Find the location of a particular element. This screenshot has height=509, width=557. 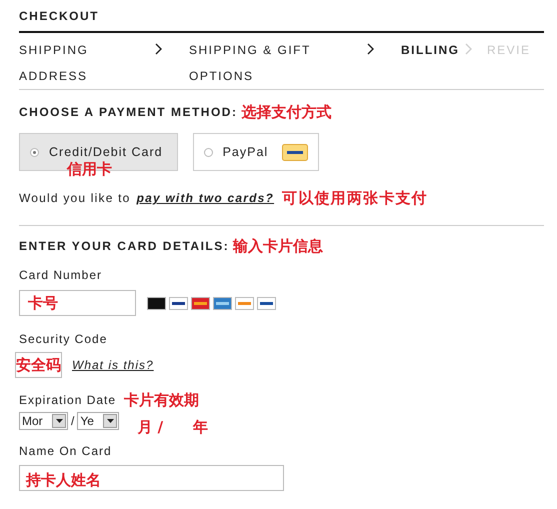

checkout-step: SHIPPING ADDRESS is located at coordinates (87, 63).